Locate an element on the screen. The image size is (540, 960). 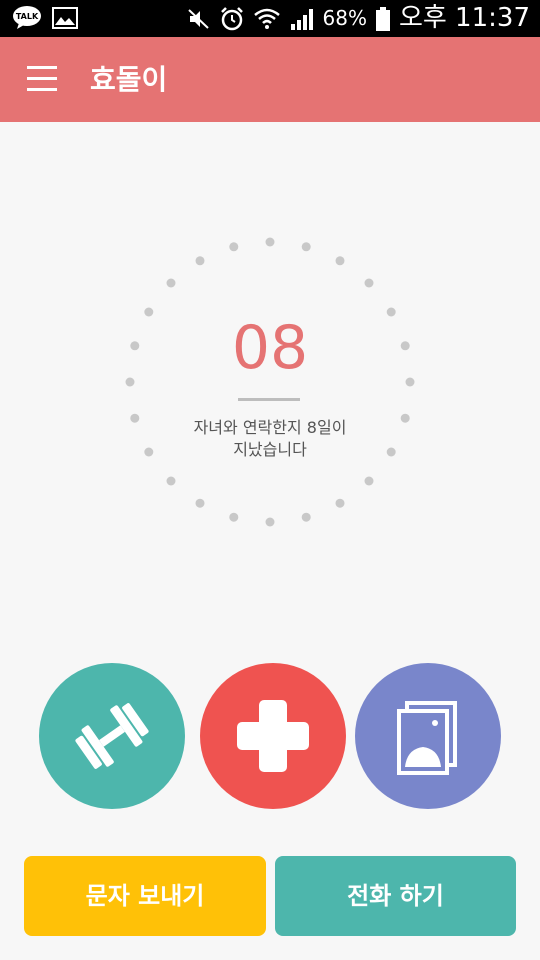
menu-icon is located at coordinates (42, 80).